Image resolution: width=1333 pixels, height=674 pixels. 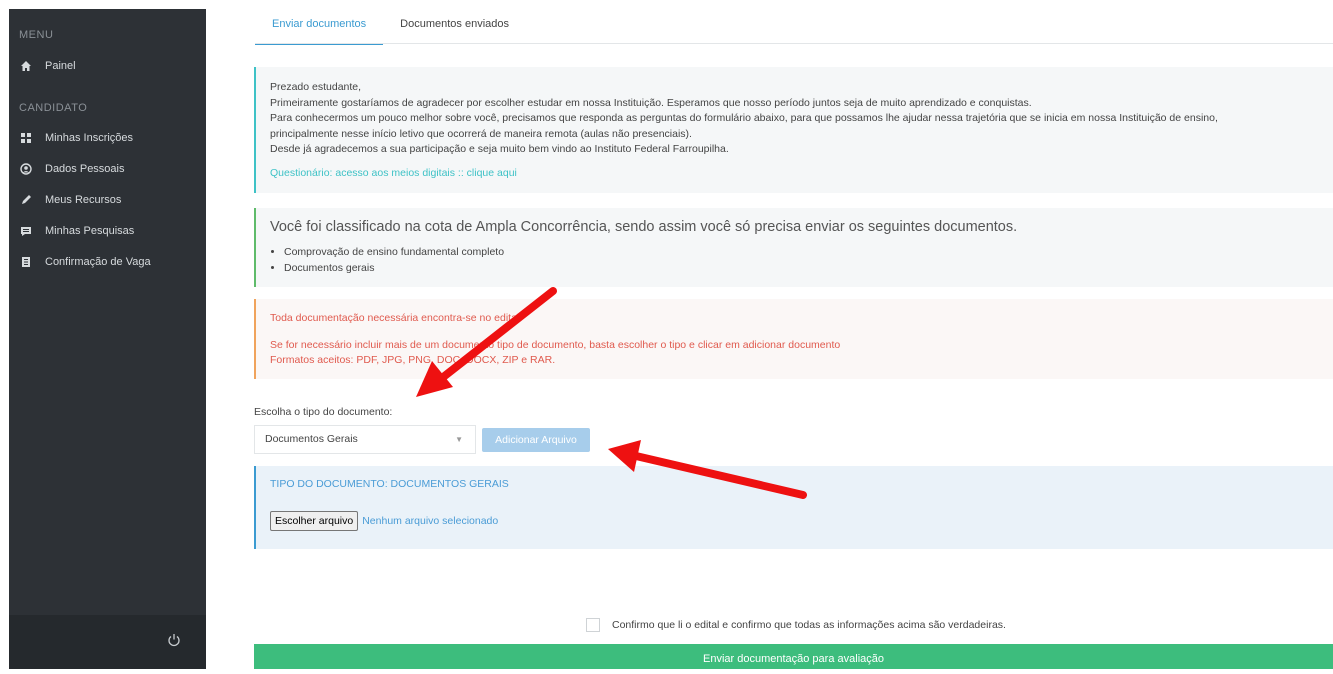 I want to click on submit-documents-button: Enviar documentação para avaliação, so click(x=793, y=656).